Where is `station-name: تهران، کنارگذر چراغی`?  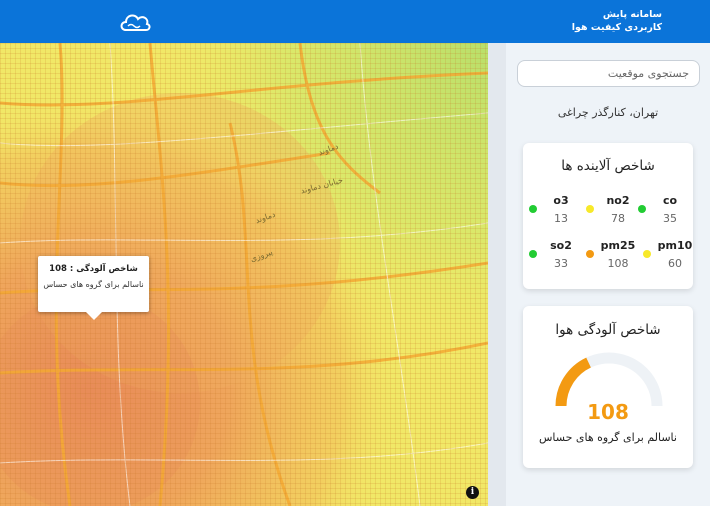 station-name: تهران، کنارگذر چراغی is located at coordinates (608, 112).